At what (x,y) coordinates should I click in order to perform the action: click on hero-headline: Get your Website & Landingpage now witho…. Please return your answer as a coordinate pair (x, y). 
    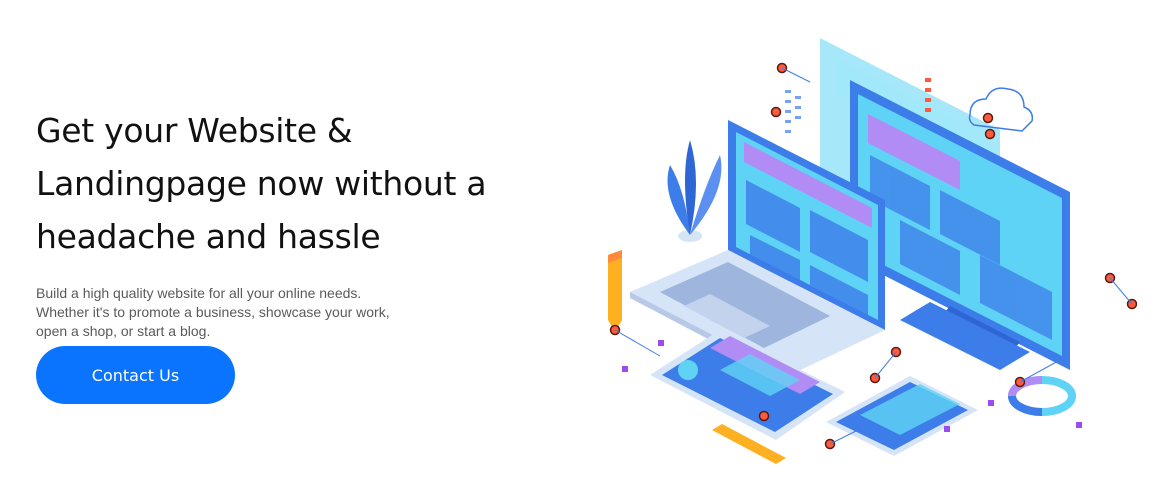
    Looking at the image, I should click on (296, 183).